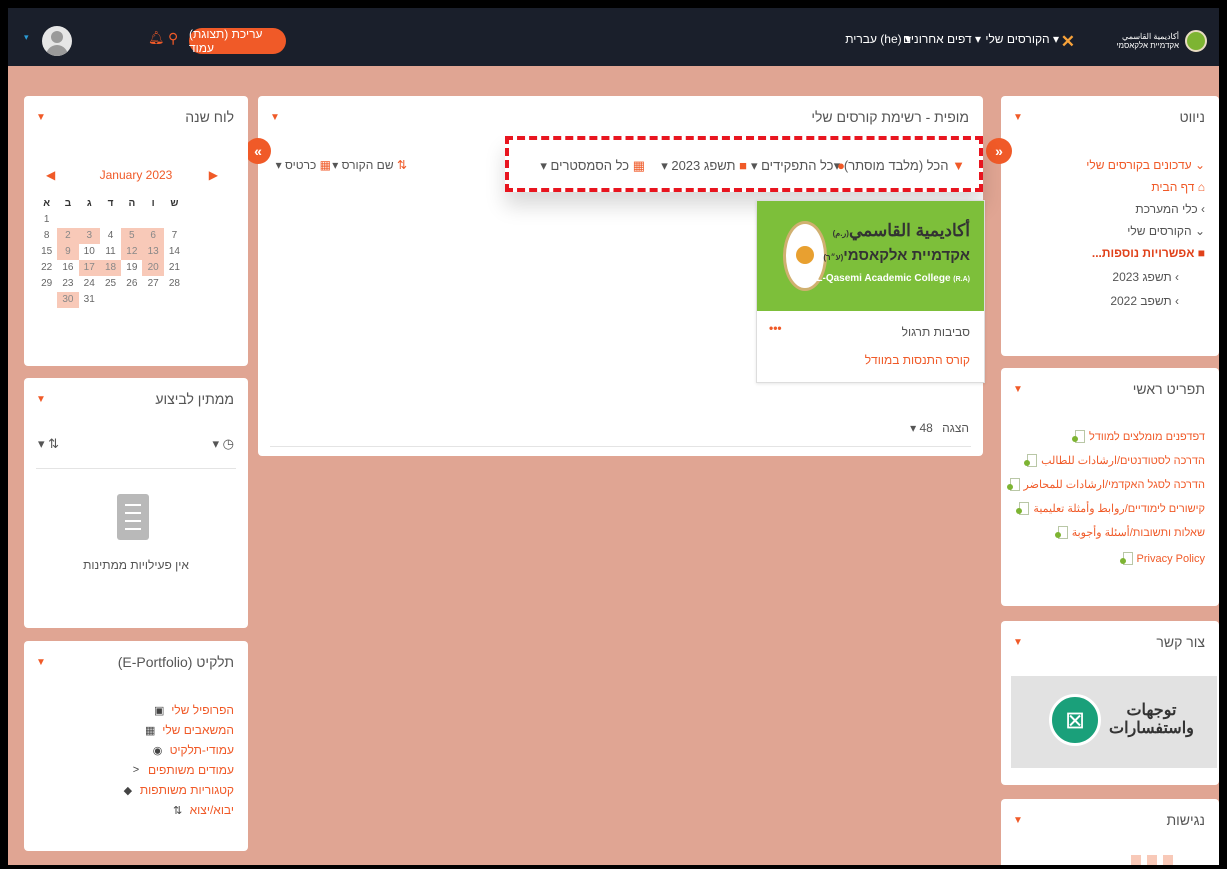 Image resolution: width=1227 pixels, height=869 pixels. What do you see at coordinates (704, 166) in the screenshot?
I see `filter-year-dropdown: ■ תשפג 2023 ▾` at bounding box center [704, 166].